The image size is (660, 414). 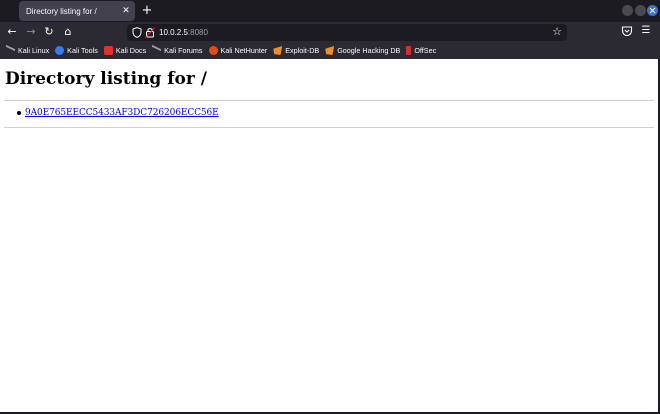 What do you see at coordinates (61, 11) in the screenshot?
I see `tab-title: Directory listing for /` at bounding box center [61, 11].